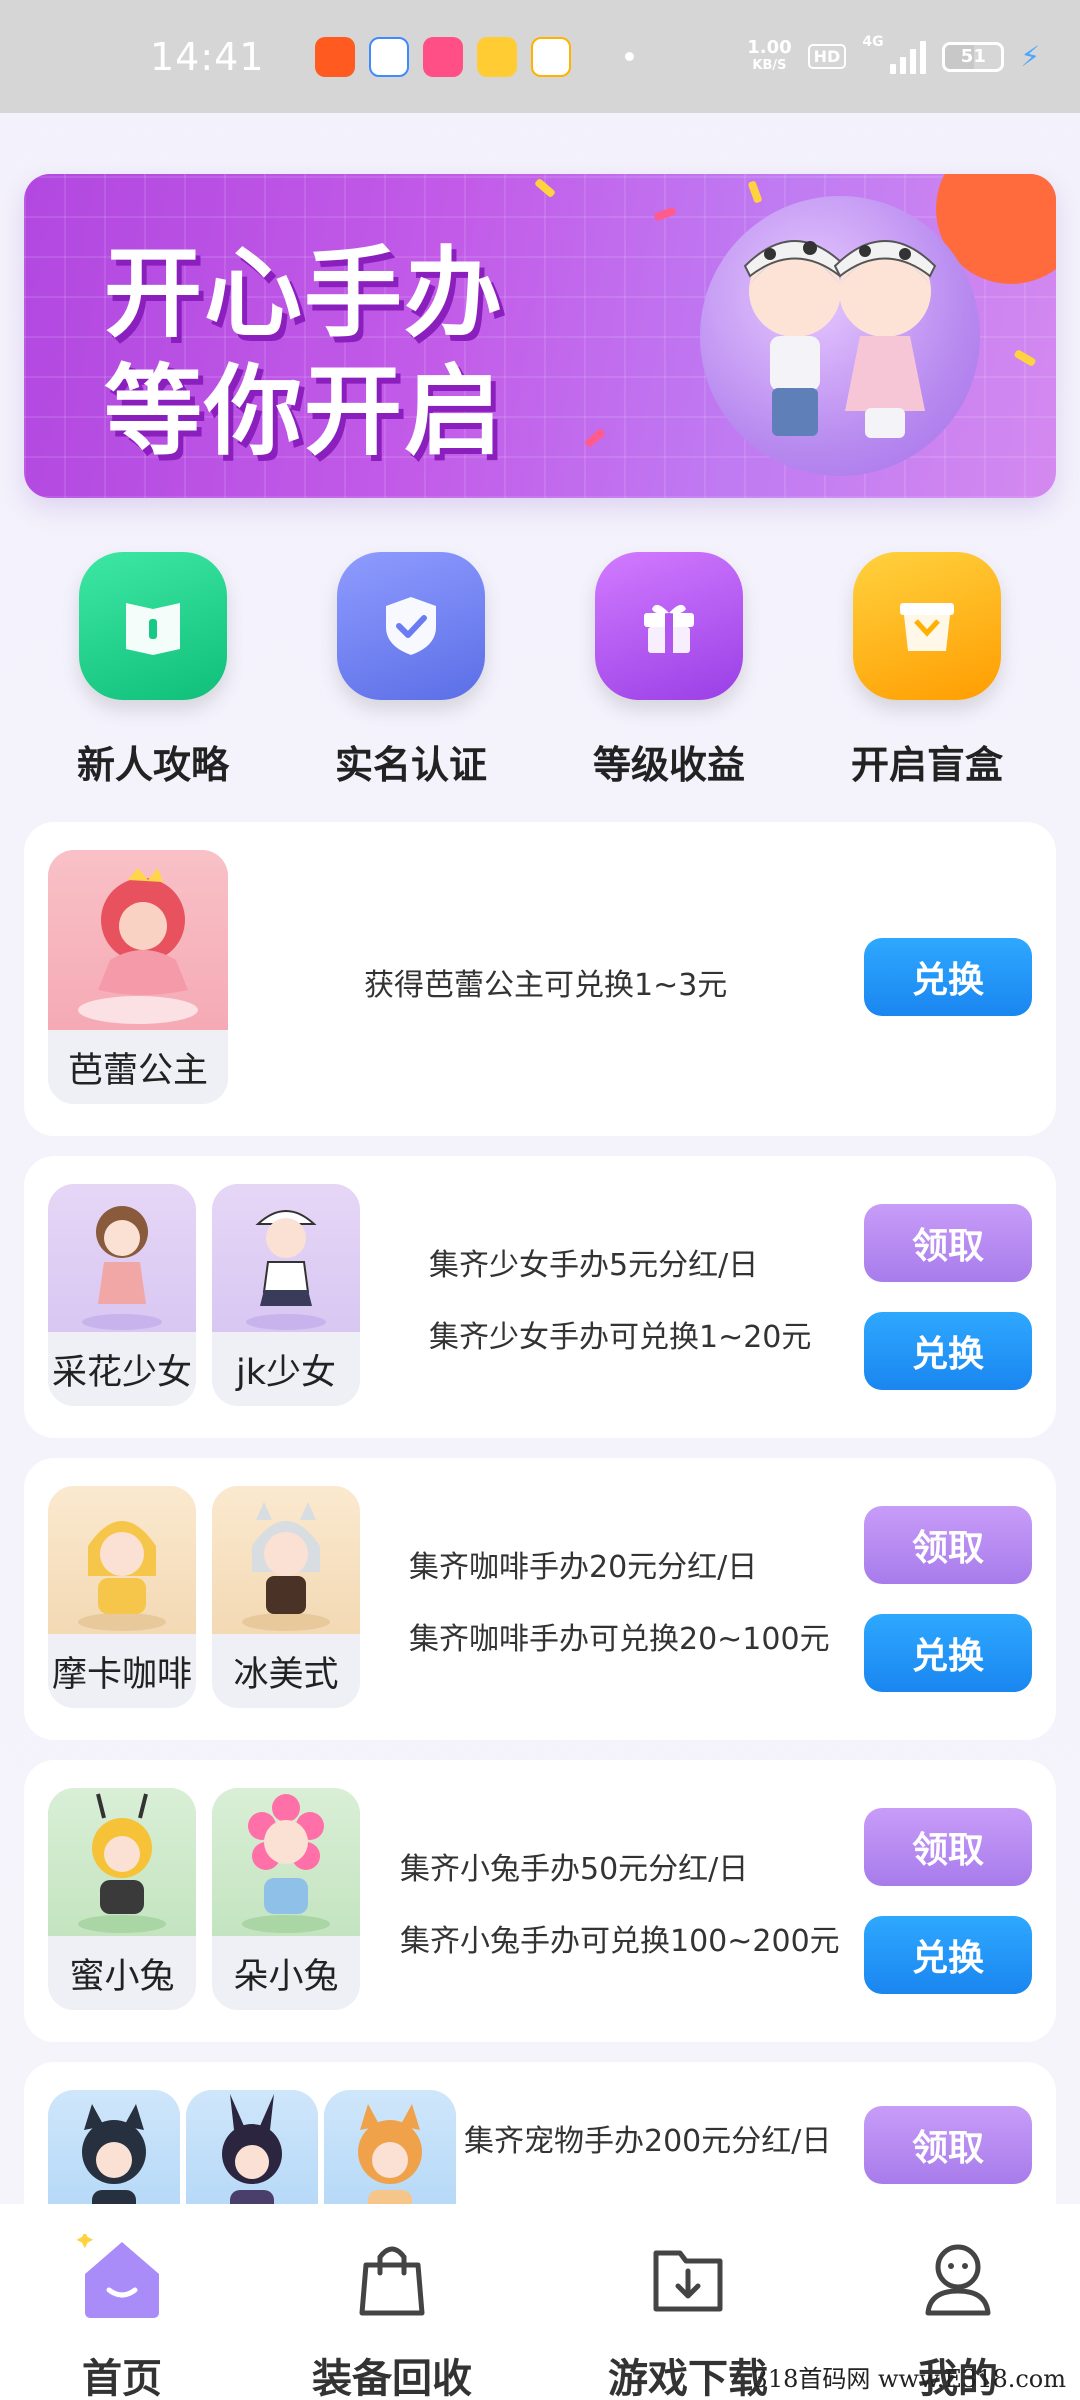  I want to click on figure-thumbnail: 芭蕾公主, so click(138, 977).